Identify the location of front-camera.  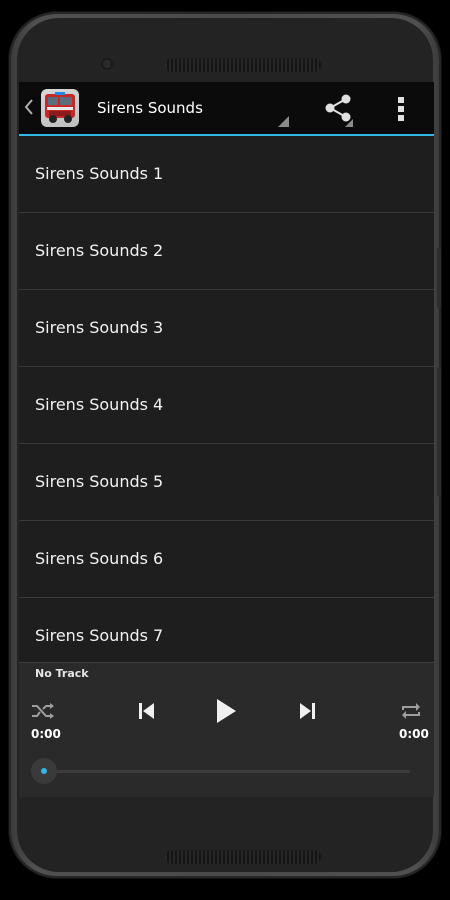
(107, 64).